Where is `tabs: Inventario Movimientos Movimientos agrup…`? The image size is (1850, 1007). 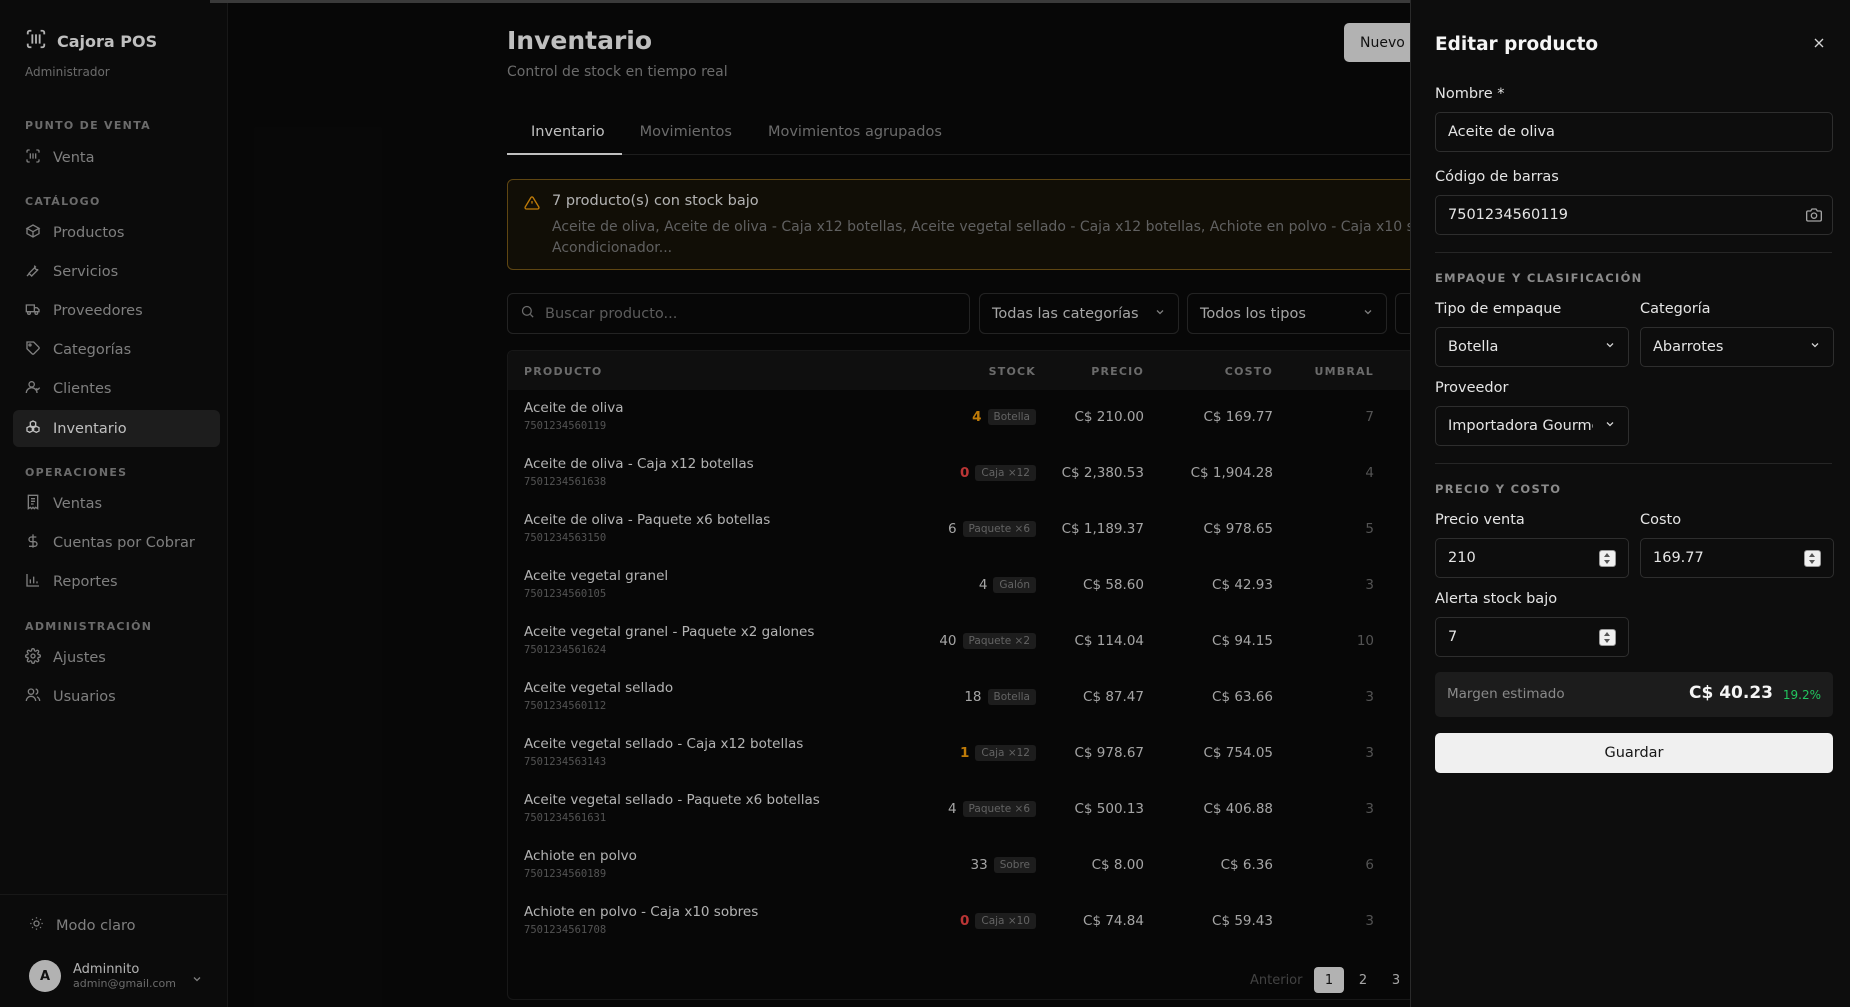 tabs: Inventario Movimientos Movimientos agrup… is located at coordinates (977, 135).